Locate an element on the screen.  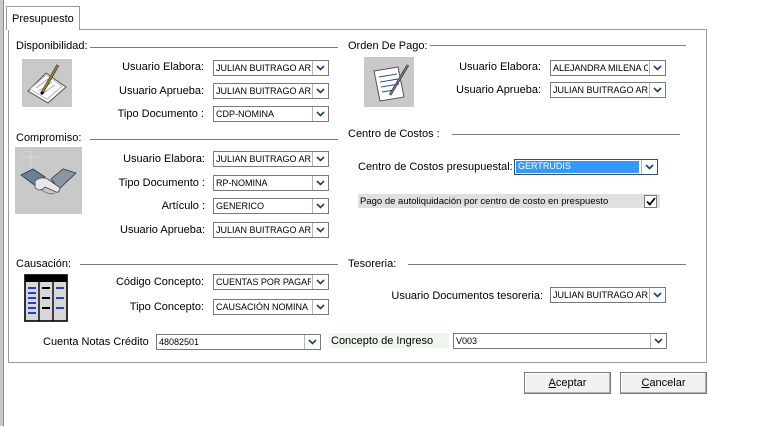
comp-usuario-aprueba-label: Usuario Aprueba: is located at coordinates (162, 230).